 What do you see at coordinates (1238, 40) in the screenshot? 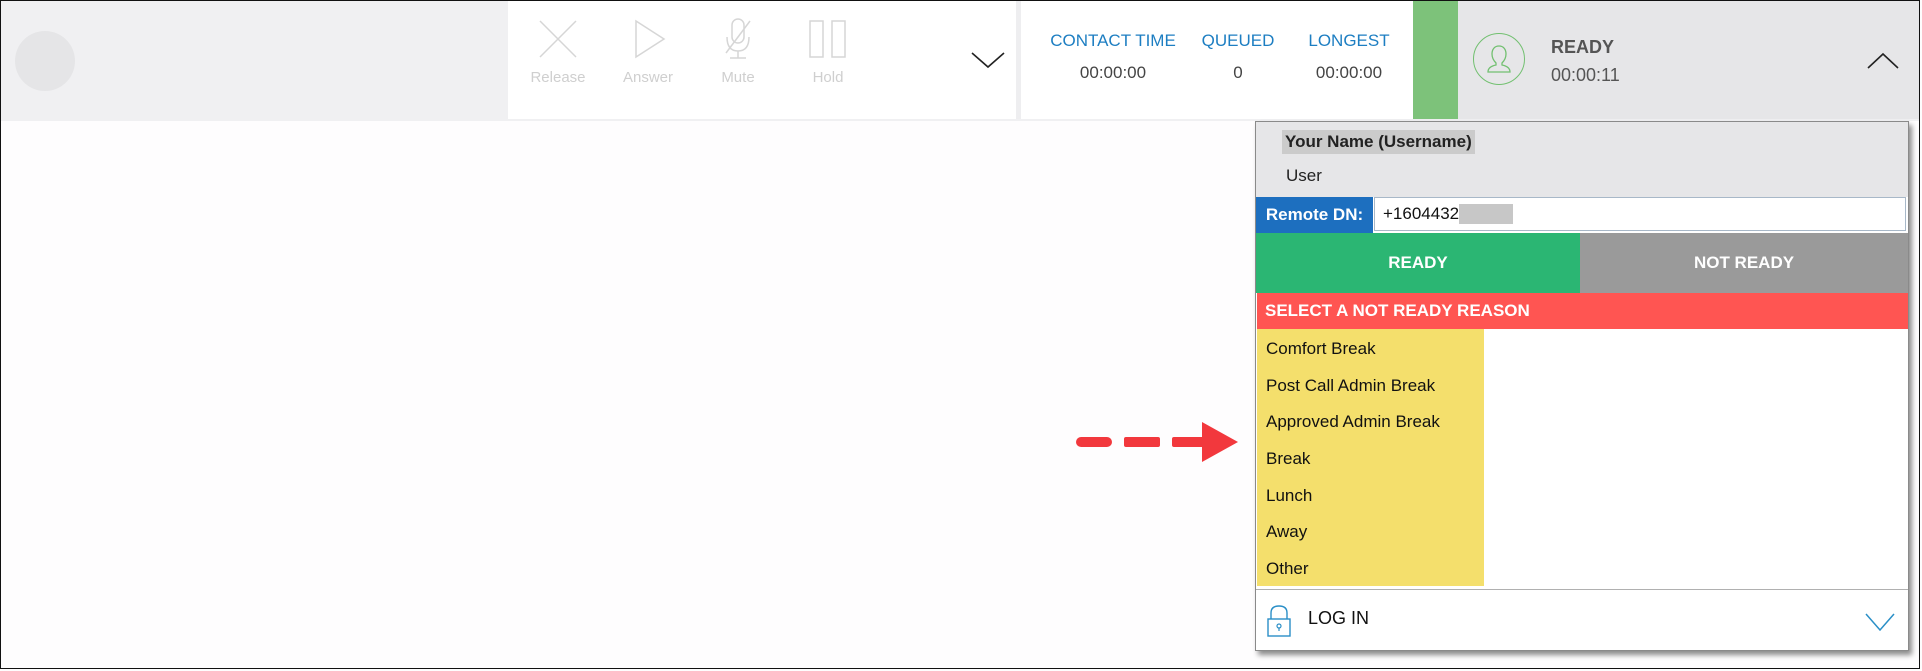
I see `queued-label: QUEUED` at bounding box center [1238, 40].